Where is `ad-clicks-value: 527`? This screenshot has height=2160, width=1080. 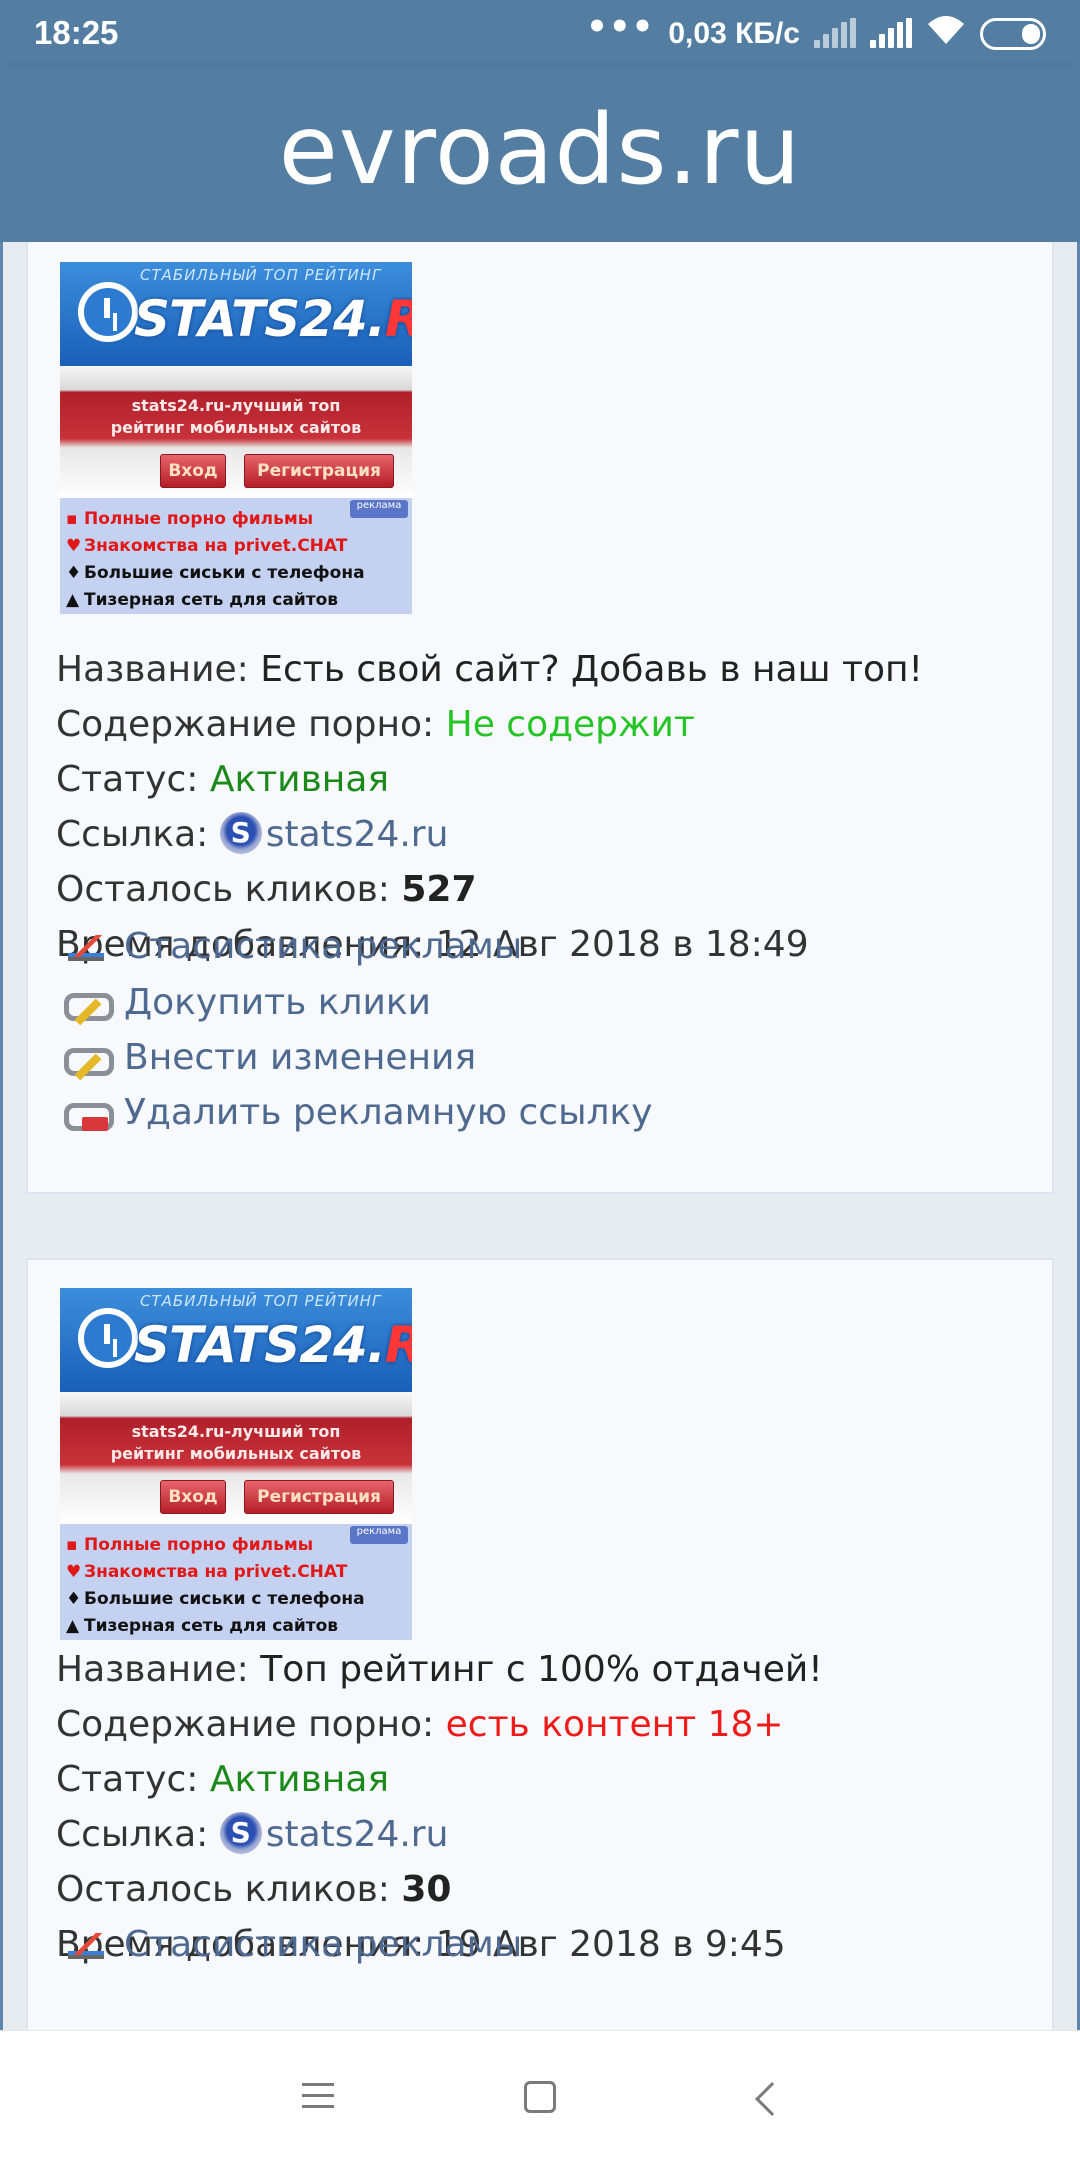 ad-clicks-value: 527 is located at coordinates (439, 889).